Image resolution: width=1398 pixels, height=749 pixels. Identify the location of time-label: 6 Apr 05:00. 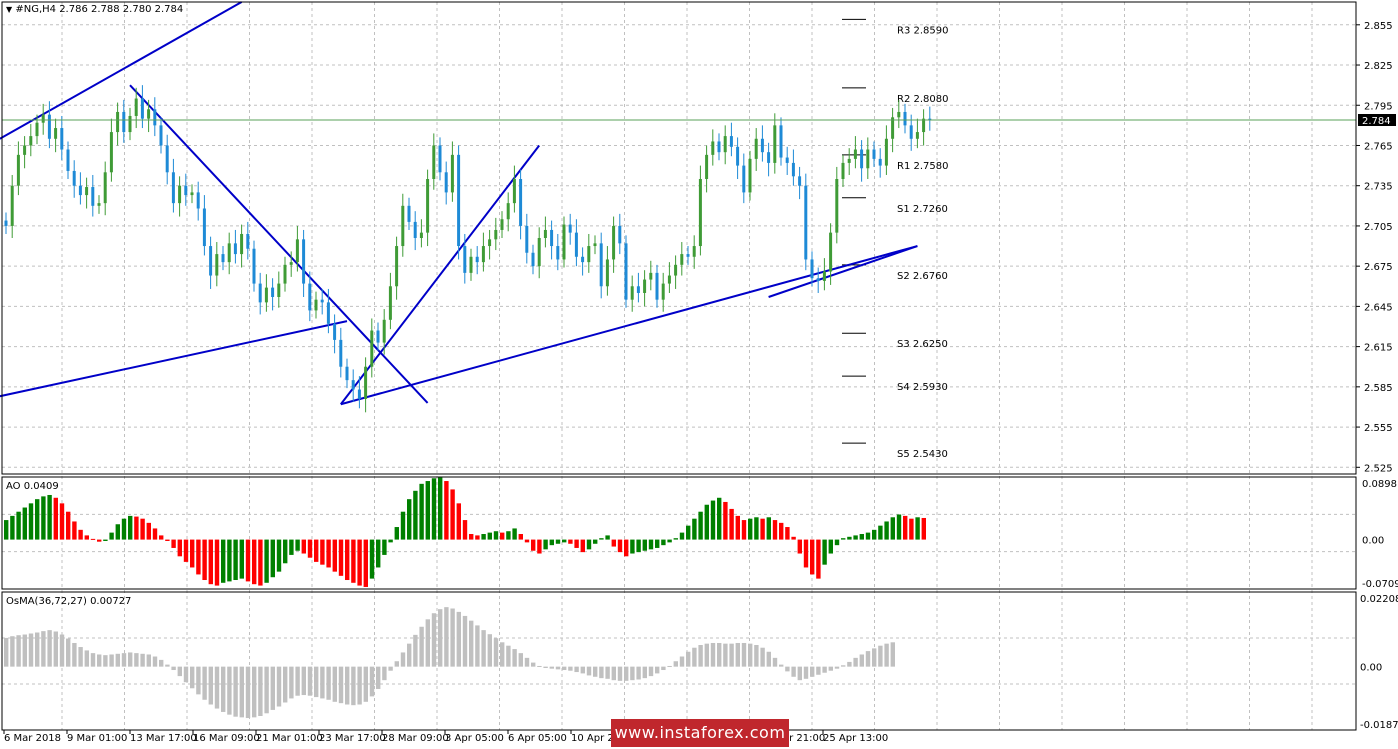
(537, 738).